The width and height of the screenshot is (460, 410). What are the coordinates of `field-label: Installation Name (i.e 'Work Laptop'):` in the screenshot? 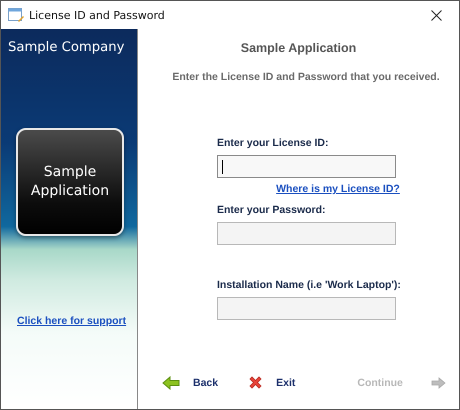 It's located at (309, 285).